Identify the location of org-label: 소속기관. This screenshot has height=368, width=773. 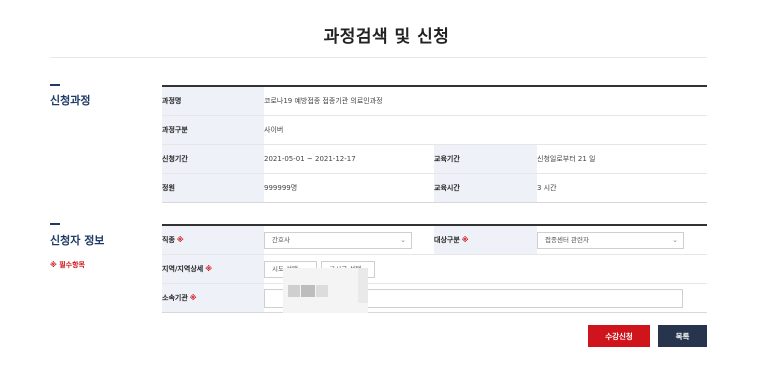
(175, 298).